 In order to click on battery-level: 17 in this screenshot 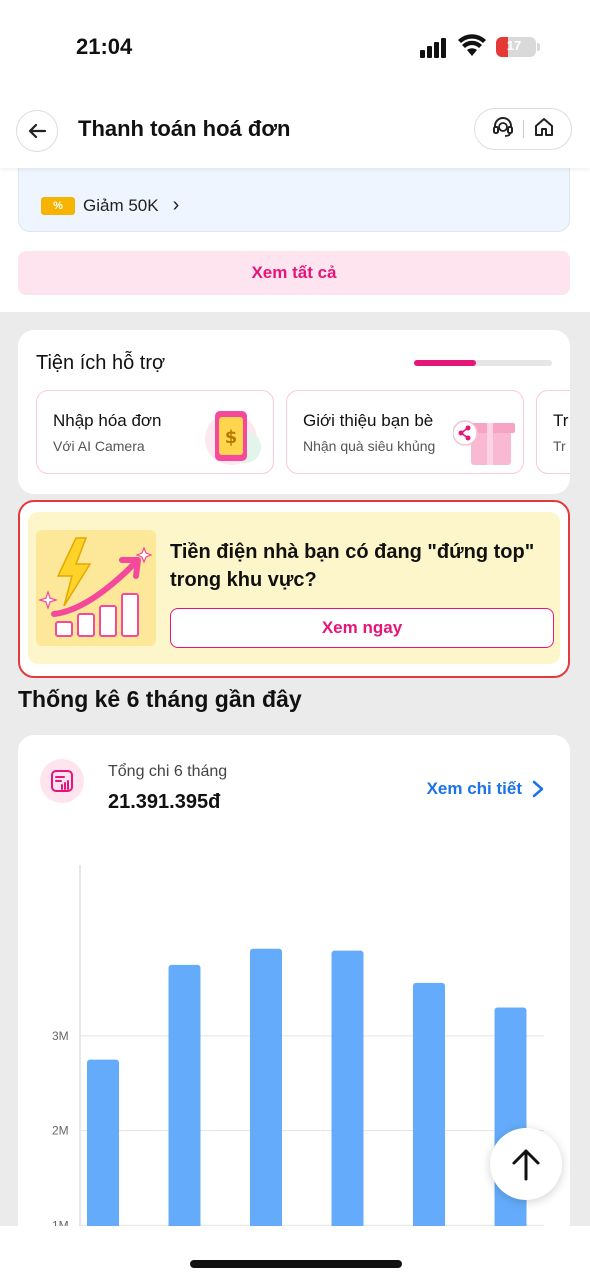, I will do `click(514, 45)`.